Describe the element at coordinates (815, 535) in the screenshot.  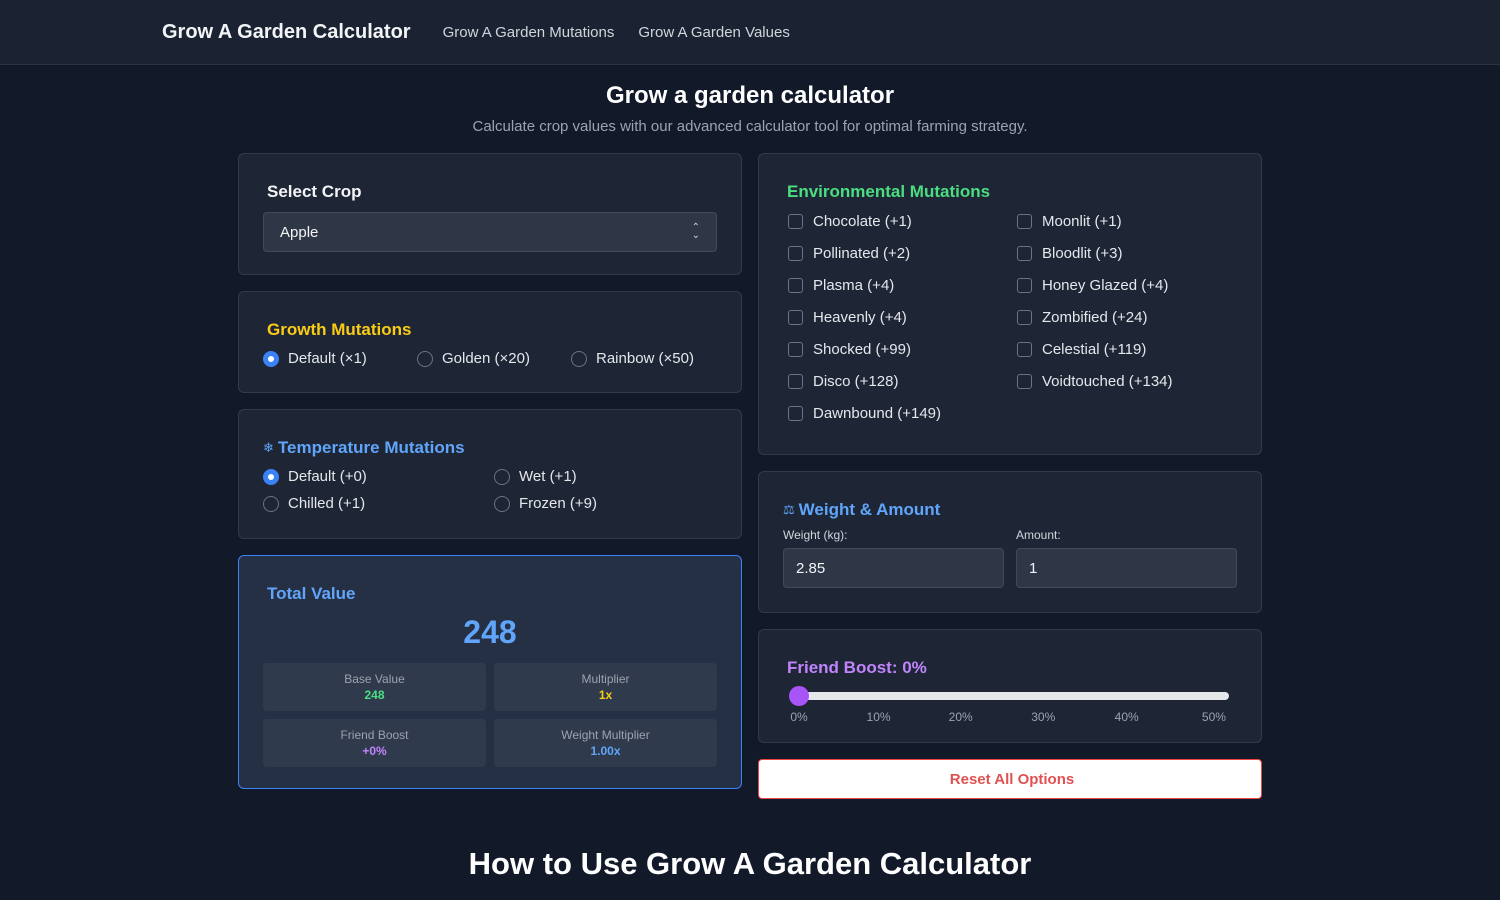
I see `weight-label: Weight (kg):` at that location.